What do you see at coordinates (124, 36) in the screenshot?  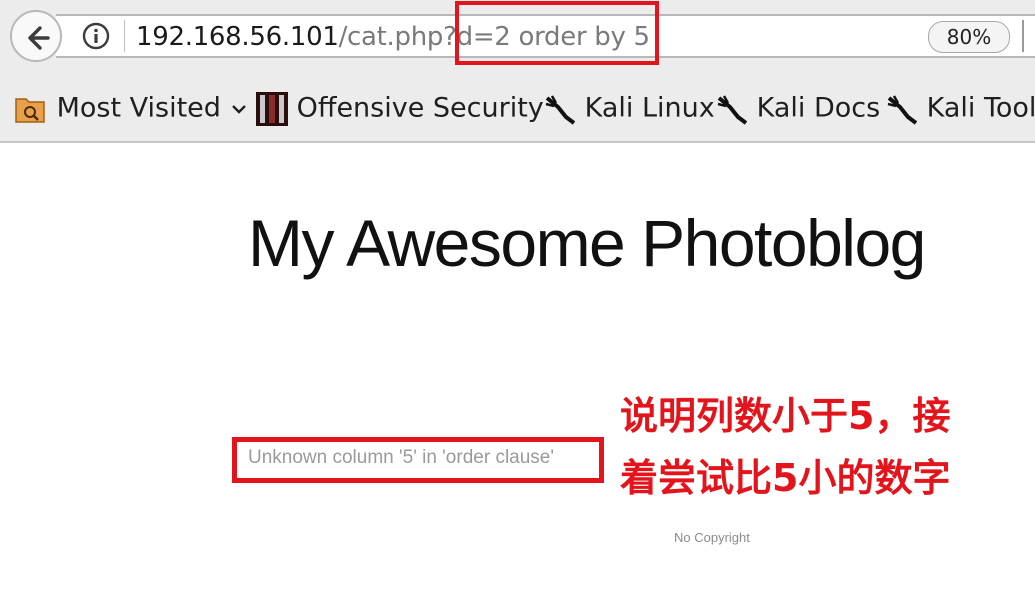 I see `url-separator` at bounding box center [124, 36].